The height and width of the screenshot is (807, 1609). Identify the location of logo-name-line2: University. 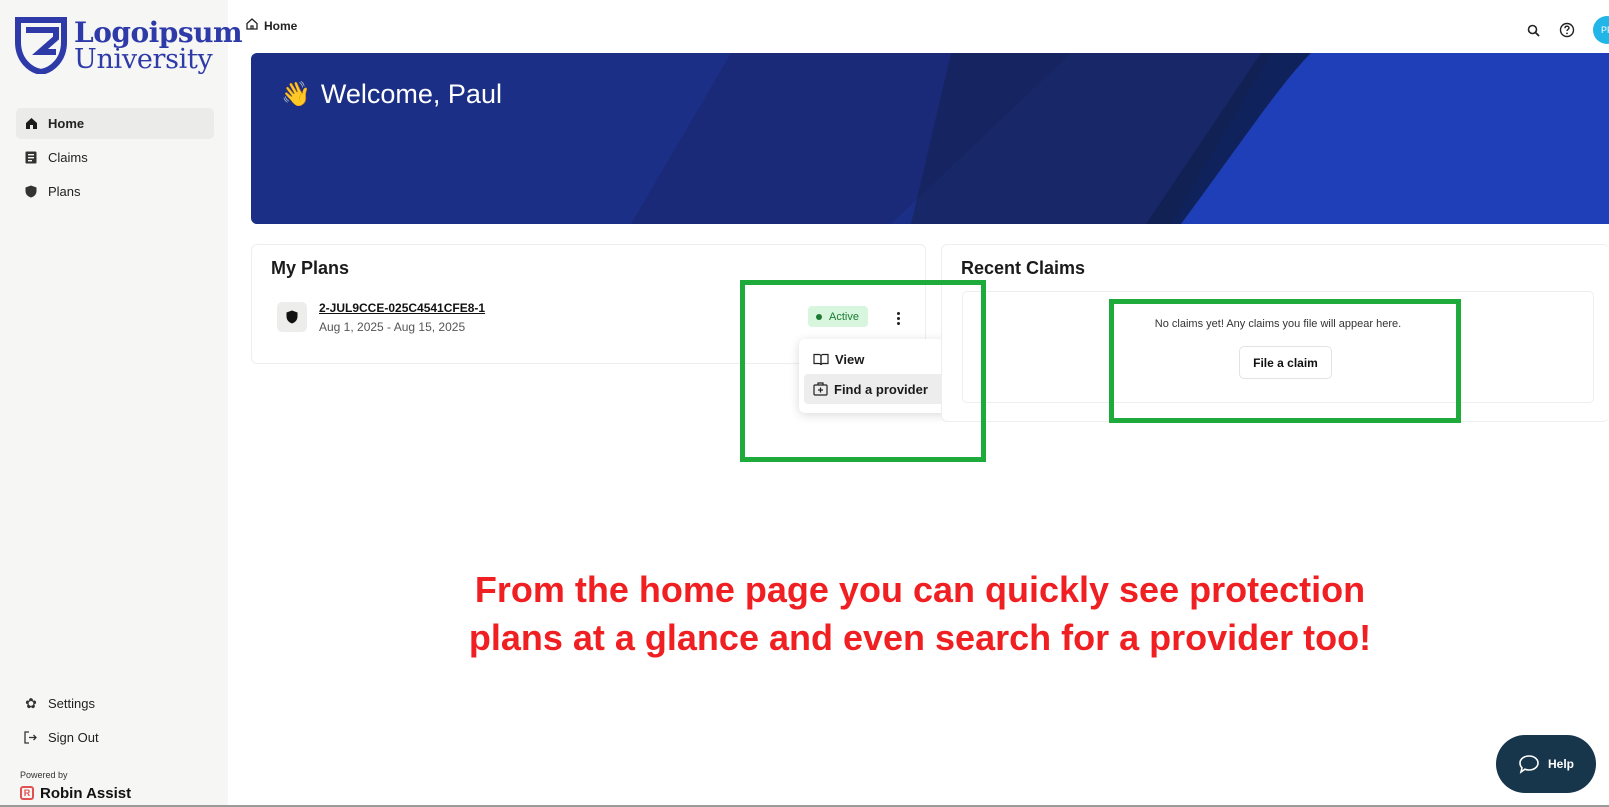
(143, 59).